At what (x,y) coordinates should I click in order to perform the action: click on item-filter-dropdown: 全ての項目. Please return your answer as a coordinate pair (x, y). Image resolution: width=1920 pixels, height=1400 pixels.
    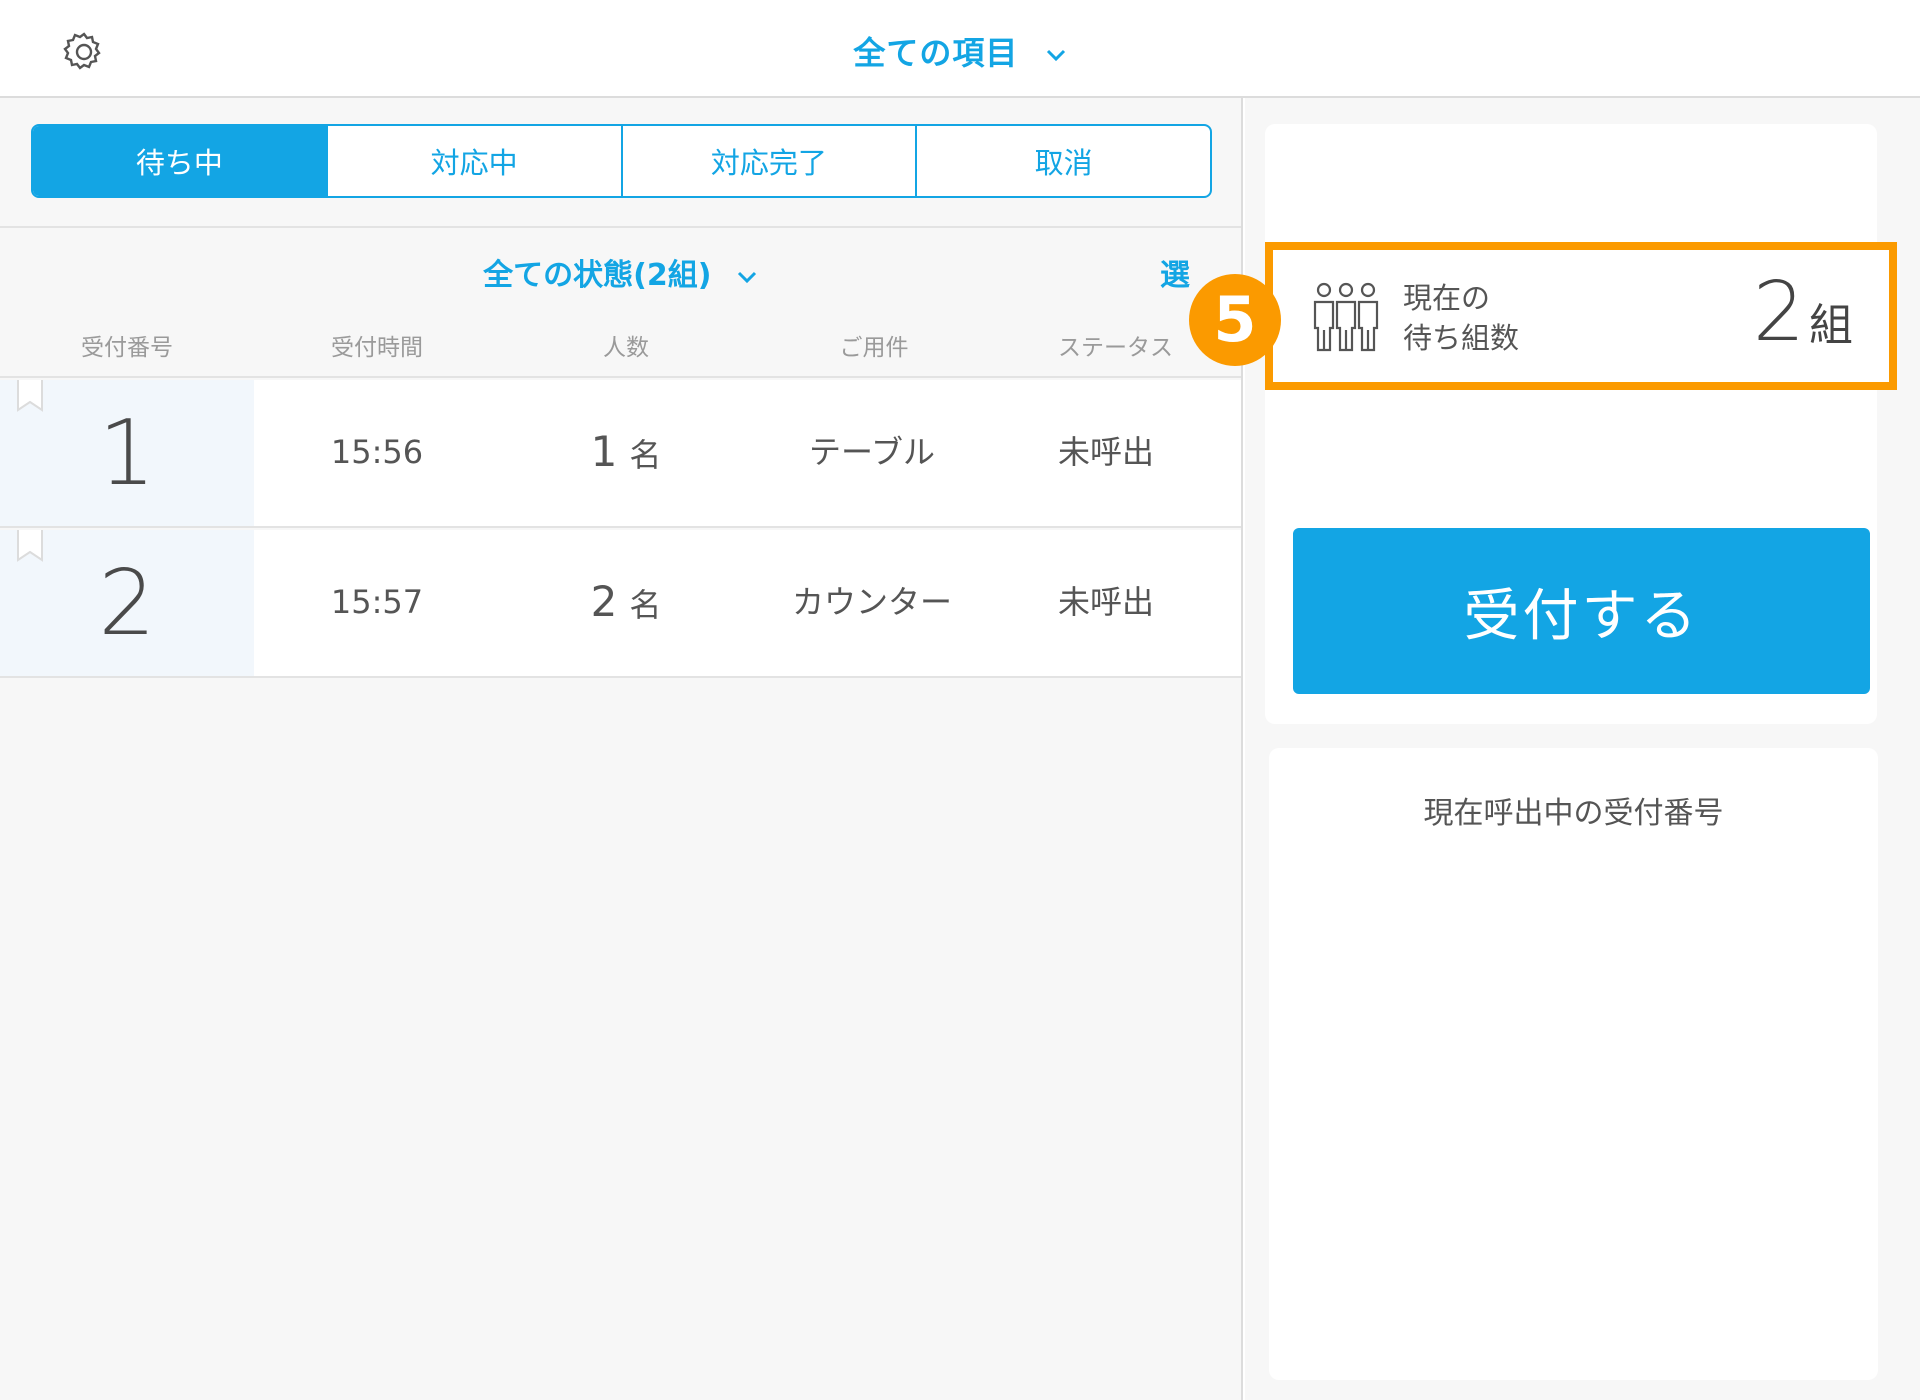
    Looking at the image, I should click on (960, 51).